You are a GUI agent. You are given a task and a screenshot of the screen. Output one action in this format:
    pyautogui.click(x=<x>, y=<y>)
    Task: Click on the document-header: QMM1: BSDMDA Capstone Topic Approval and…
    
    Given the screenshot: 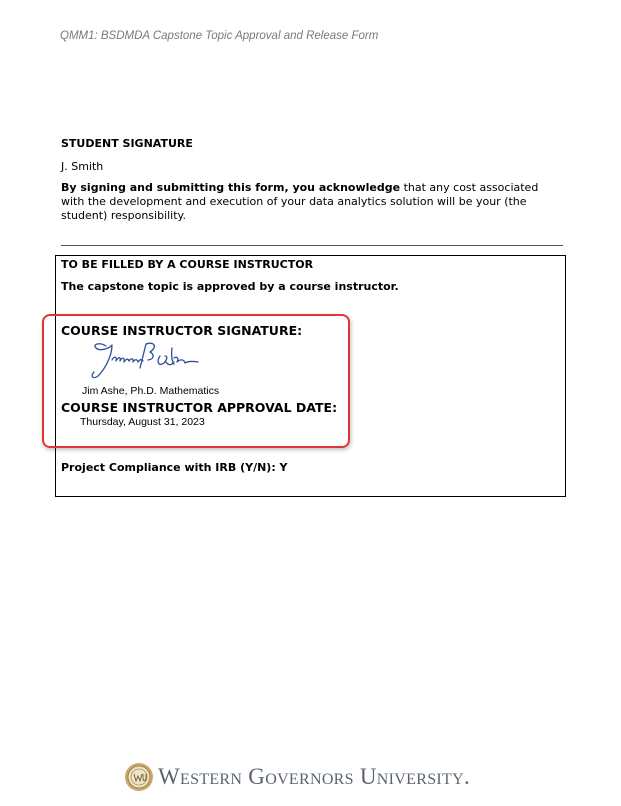 What is the action you would take?
    pyautogui.click(x=219, y=36)
    